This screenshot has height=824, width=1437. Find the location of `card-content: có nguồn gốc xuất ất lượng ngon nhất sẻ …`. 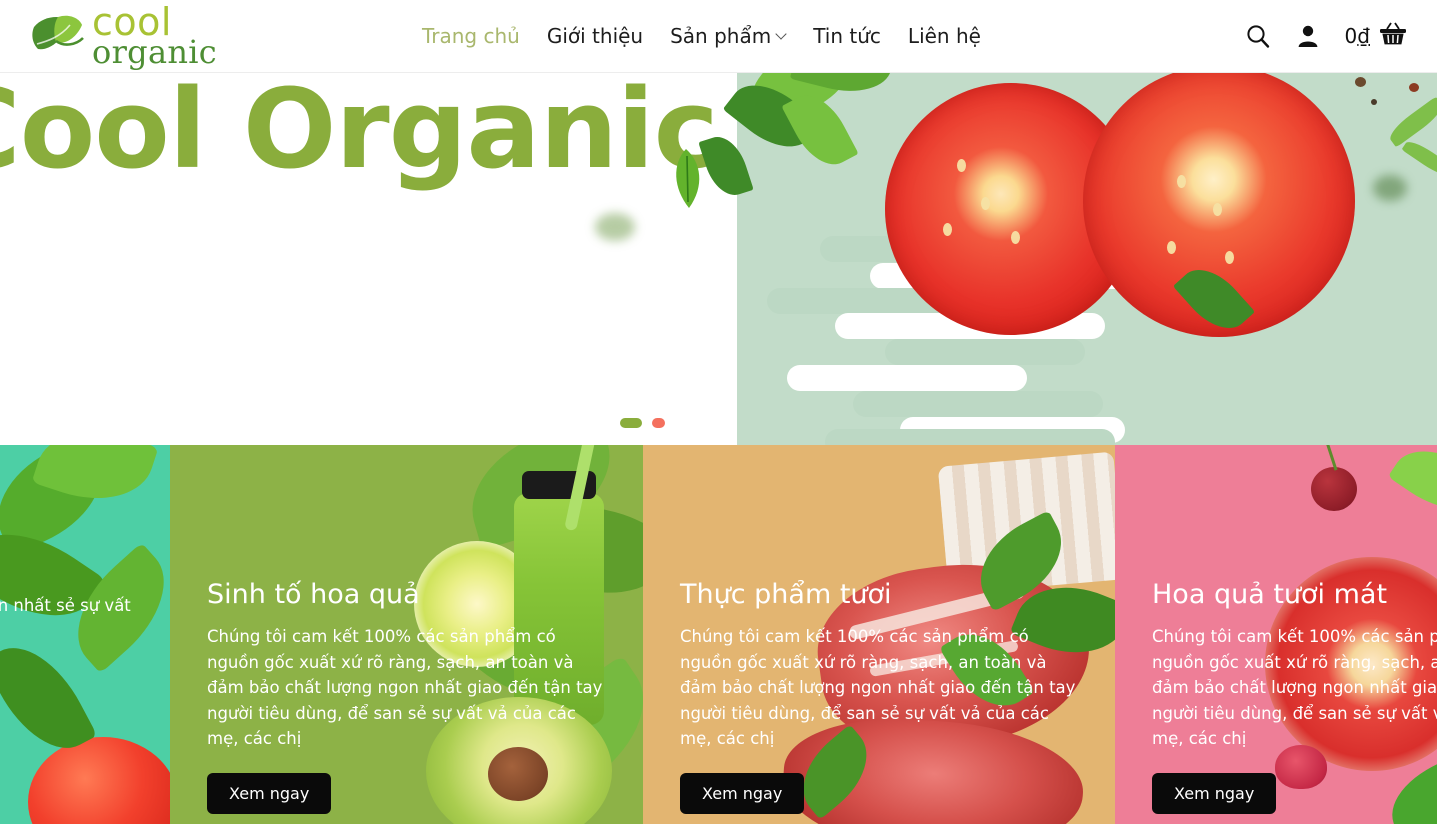

card-content: có nguồn gốc xuất ất lượng ngon nhất sẻ … is located at coordinates (77, 642).